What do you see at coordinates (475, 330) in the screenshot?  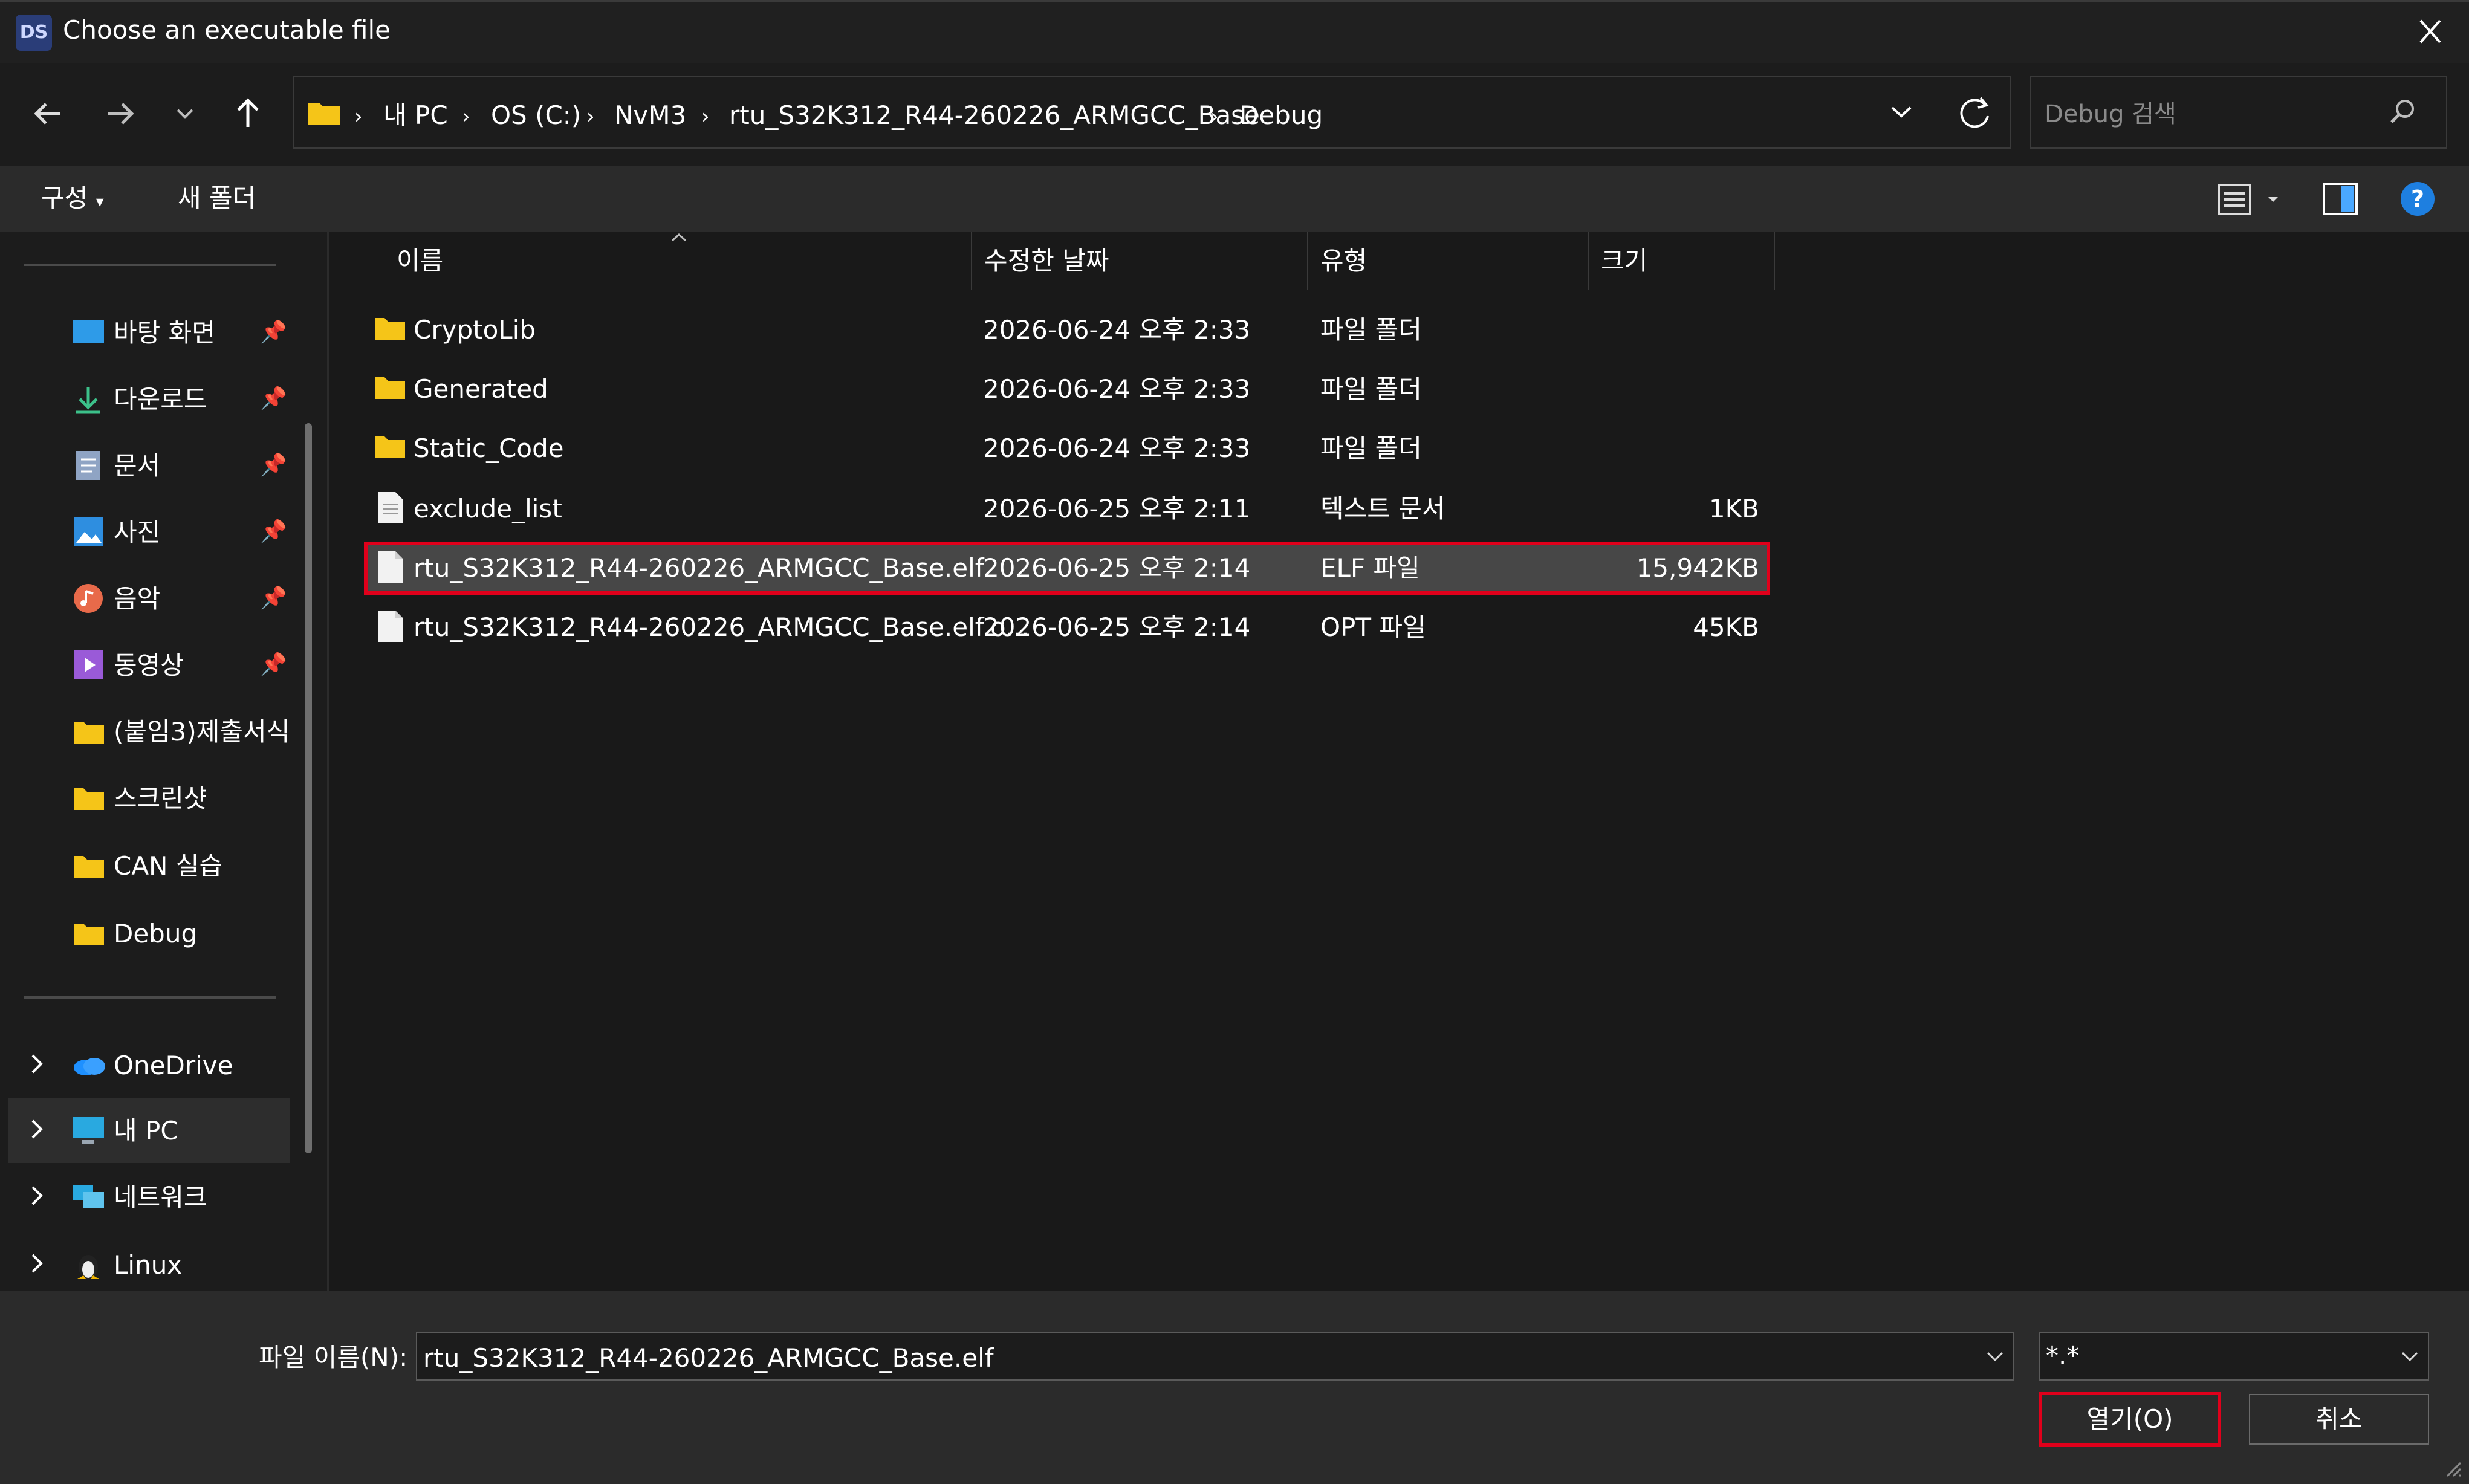 I see `file-name: CryptoLib` at bounding box center [475, 330].